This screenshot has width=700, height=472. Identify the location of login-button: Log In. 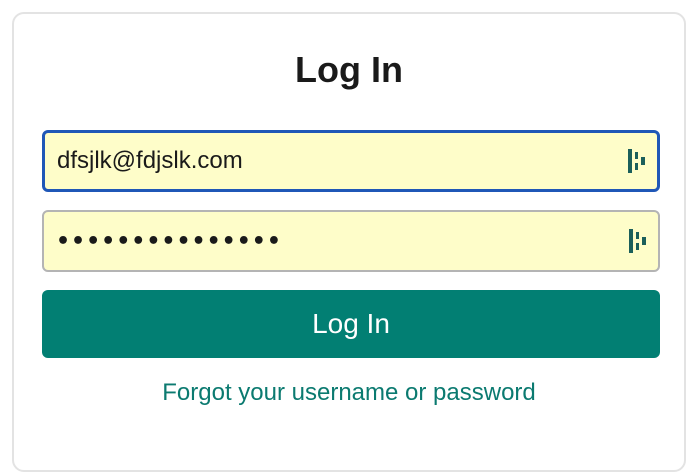
(351, 324).